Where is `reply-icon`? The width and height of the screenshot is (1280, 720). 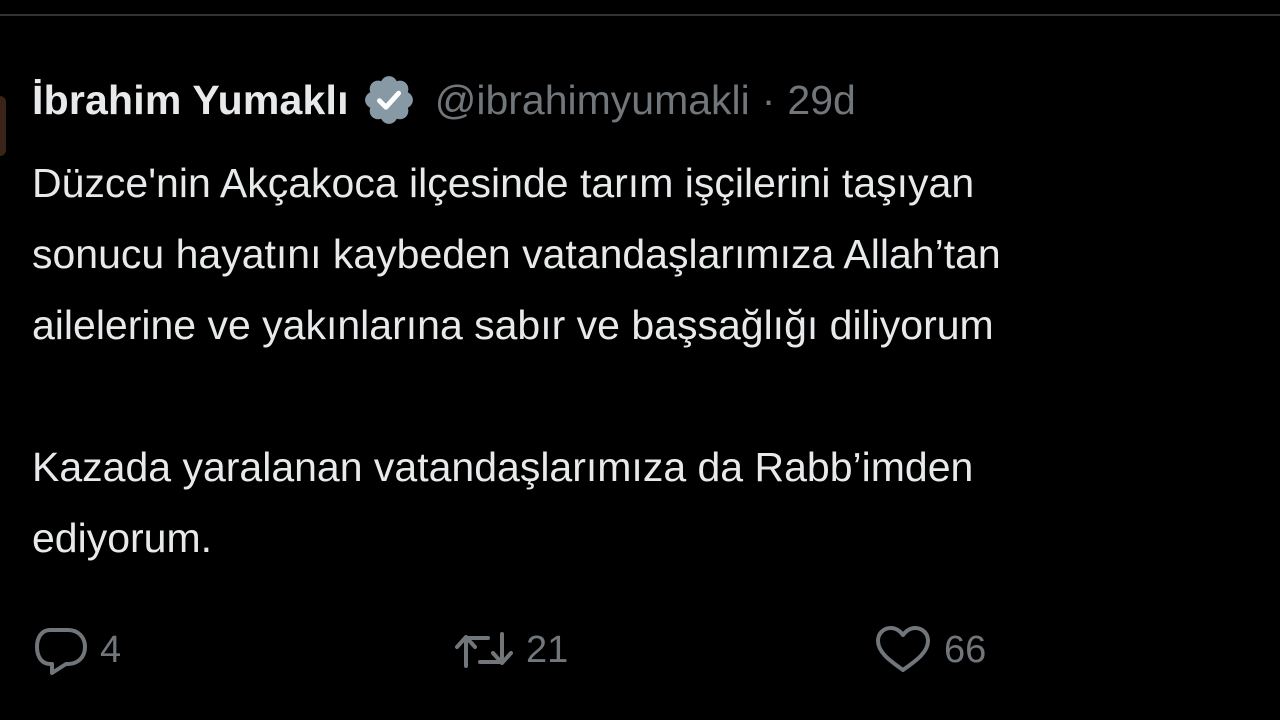 reply-icon is located at coordinates (61, 650).